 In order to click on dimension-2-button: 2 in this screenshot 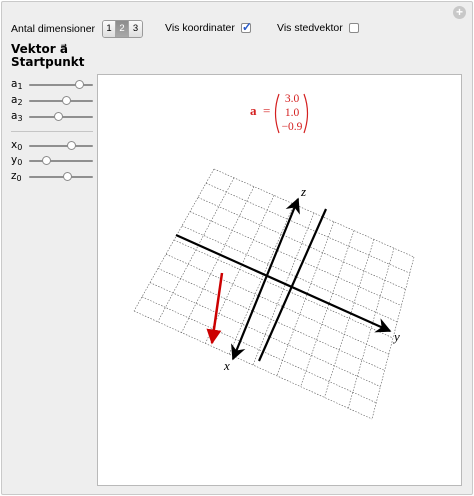, I will do `click(123, 29)`.